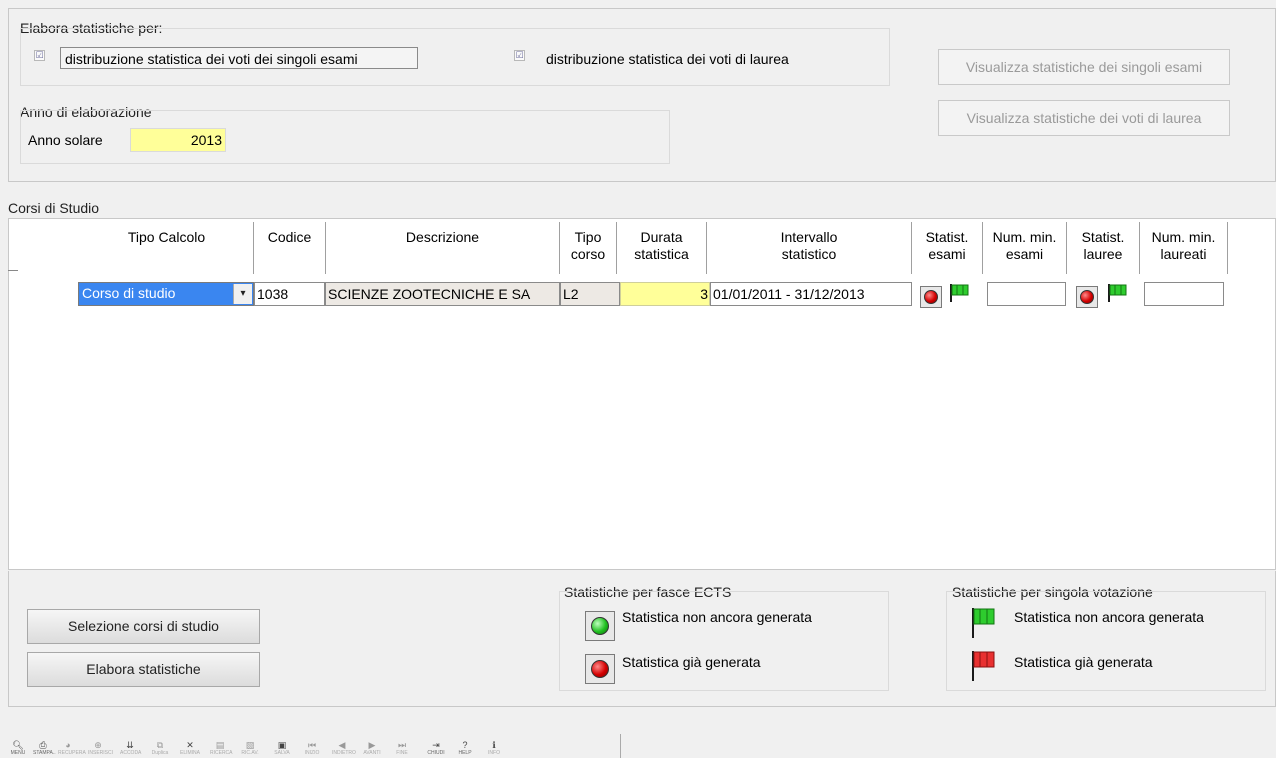 The image size is (1276, 758). Describe the element at coordinates (600, 669) in the screenshot. I see `legend-ects-red-led-icon` at that location.